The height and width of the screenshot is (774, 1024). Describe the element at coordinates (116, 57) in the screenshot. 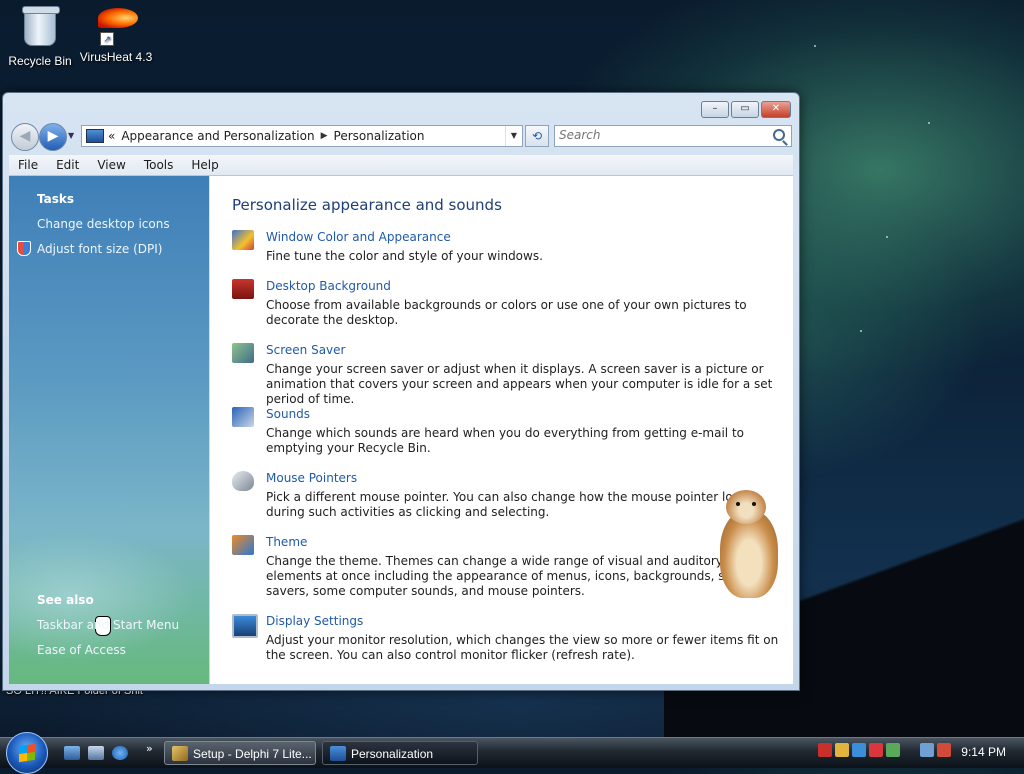

I see `desktop-icon-label: VirusHeat 4.3` at that location.